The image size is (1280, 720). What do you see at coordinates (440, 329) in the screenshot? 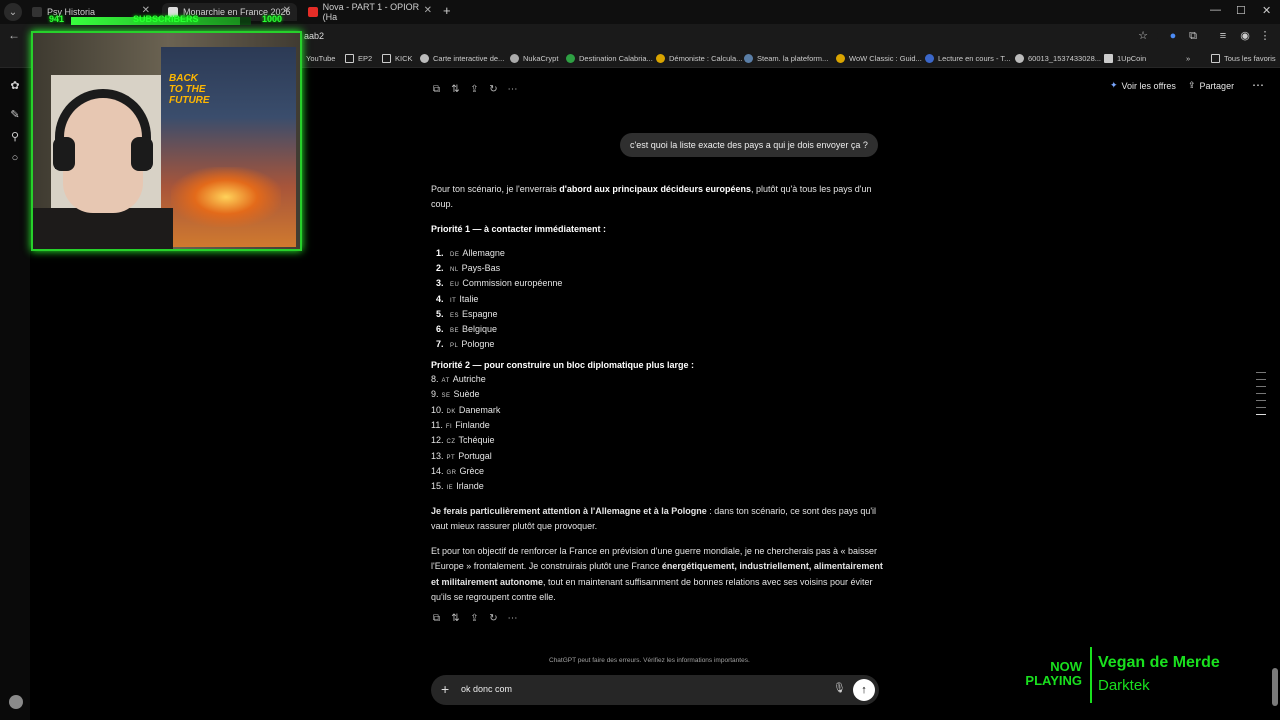
I see `list-number: 6.` at bounding box center [440, 329].